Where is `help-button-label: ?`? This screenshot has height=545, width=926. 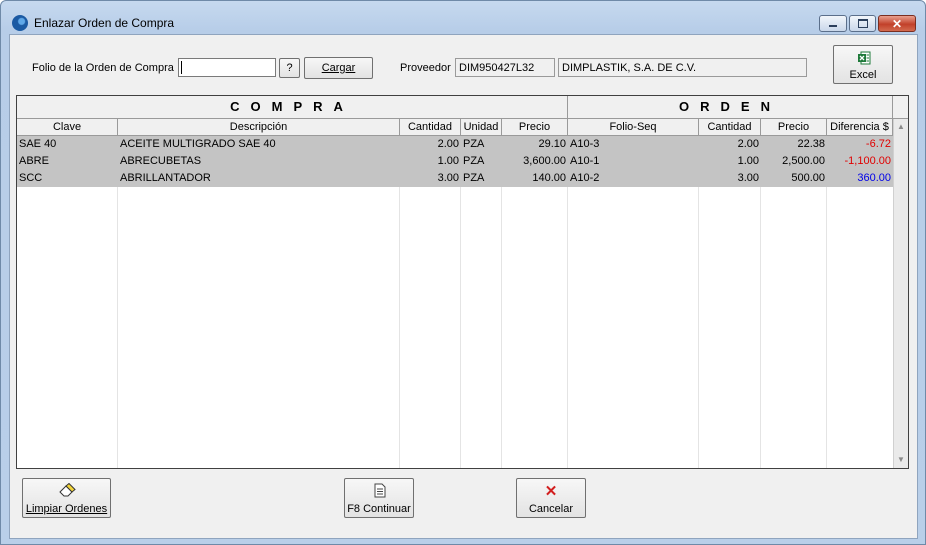
help-button-label: ? is located at coordinates (289, 68).